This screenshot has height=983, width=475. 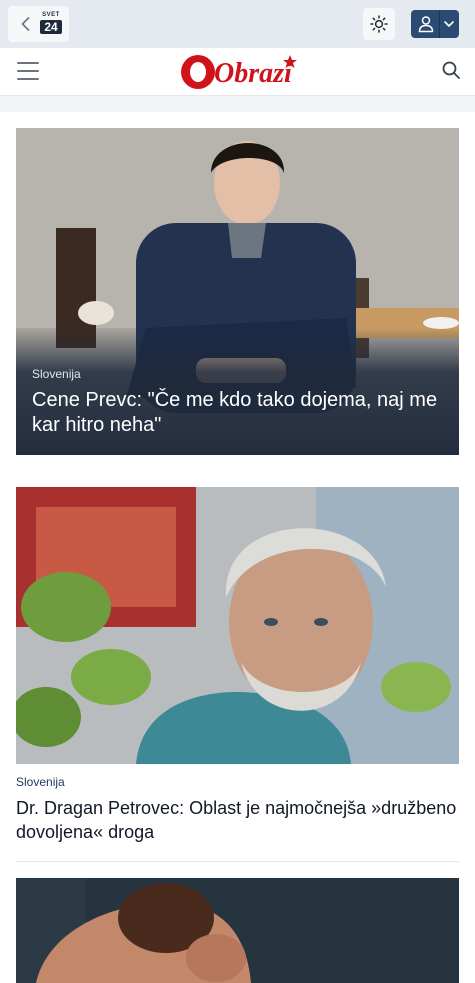 I want to click on user-account-button, so click(x=435, y=24).